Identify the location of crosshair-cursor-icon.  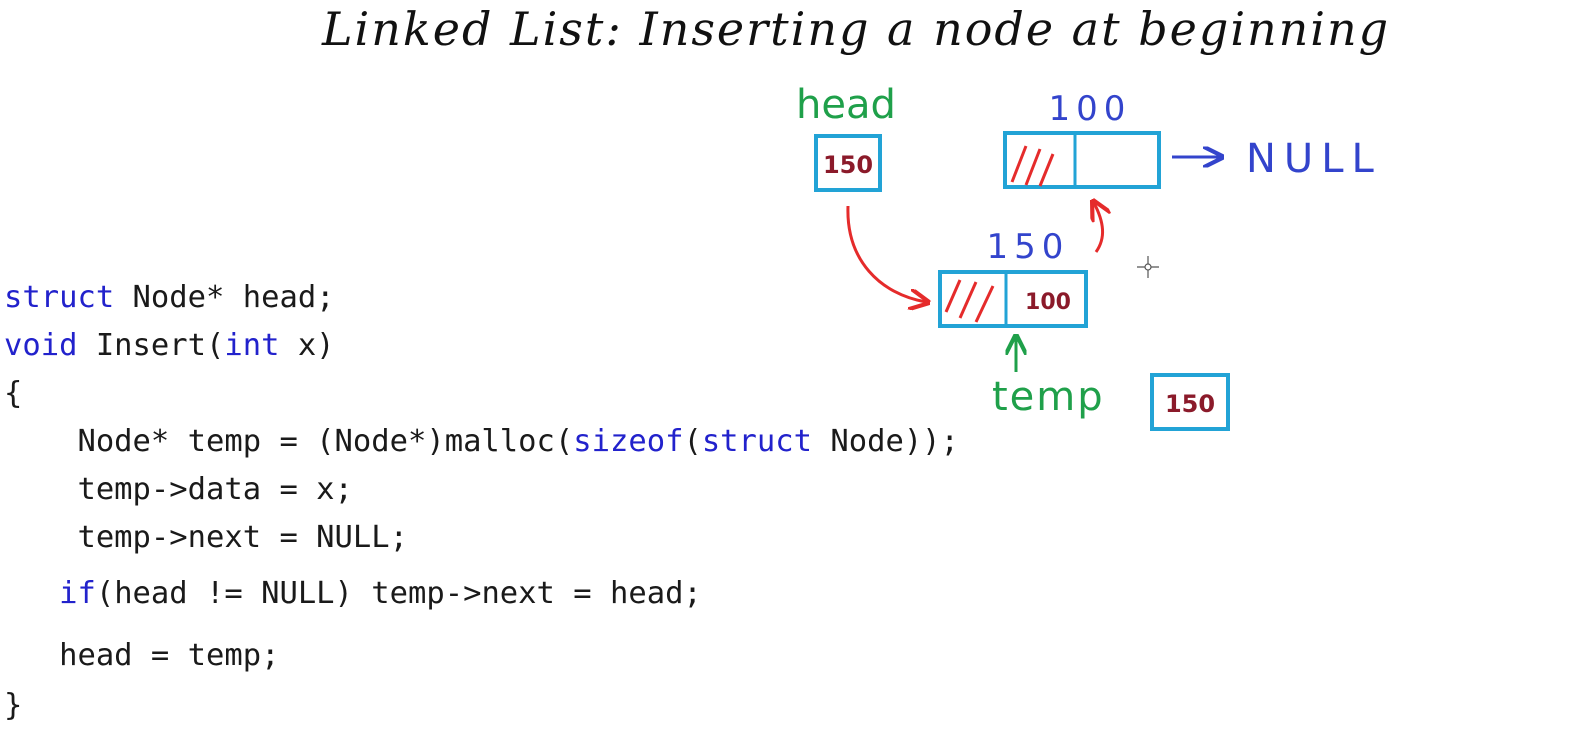
(1148, 267).